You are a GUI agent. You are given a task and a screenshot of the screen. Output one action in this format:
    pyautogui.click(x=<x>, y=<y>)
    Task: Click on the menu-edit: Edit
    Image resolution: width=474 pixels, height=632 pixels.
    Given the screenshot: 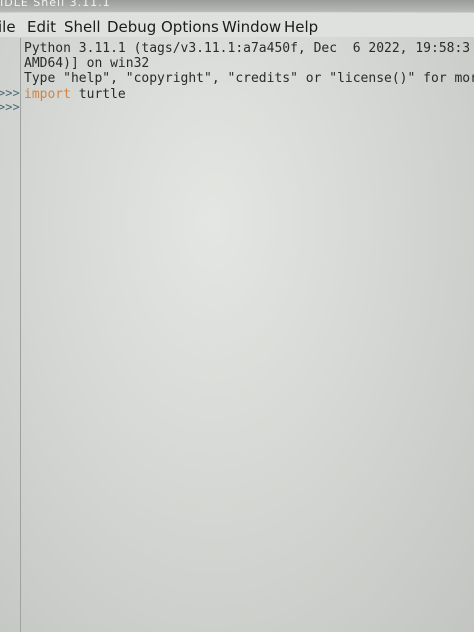 What is the action you would take?
    pyautogui.click(x=41, y=27)
    